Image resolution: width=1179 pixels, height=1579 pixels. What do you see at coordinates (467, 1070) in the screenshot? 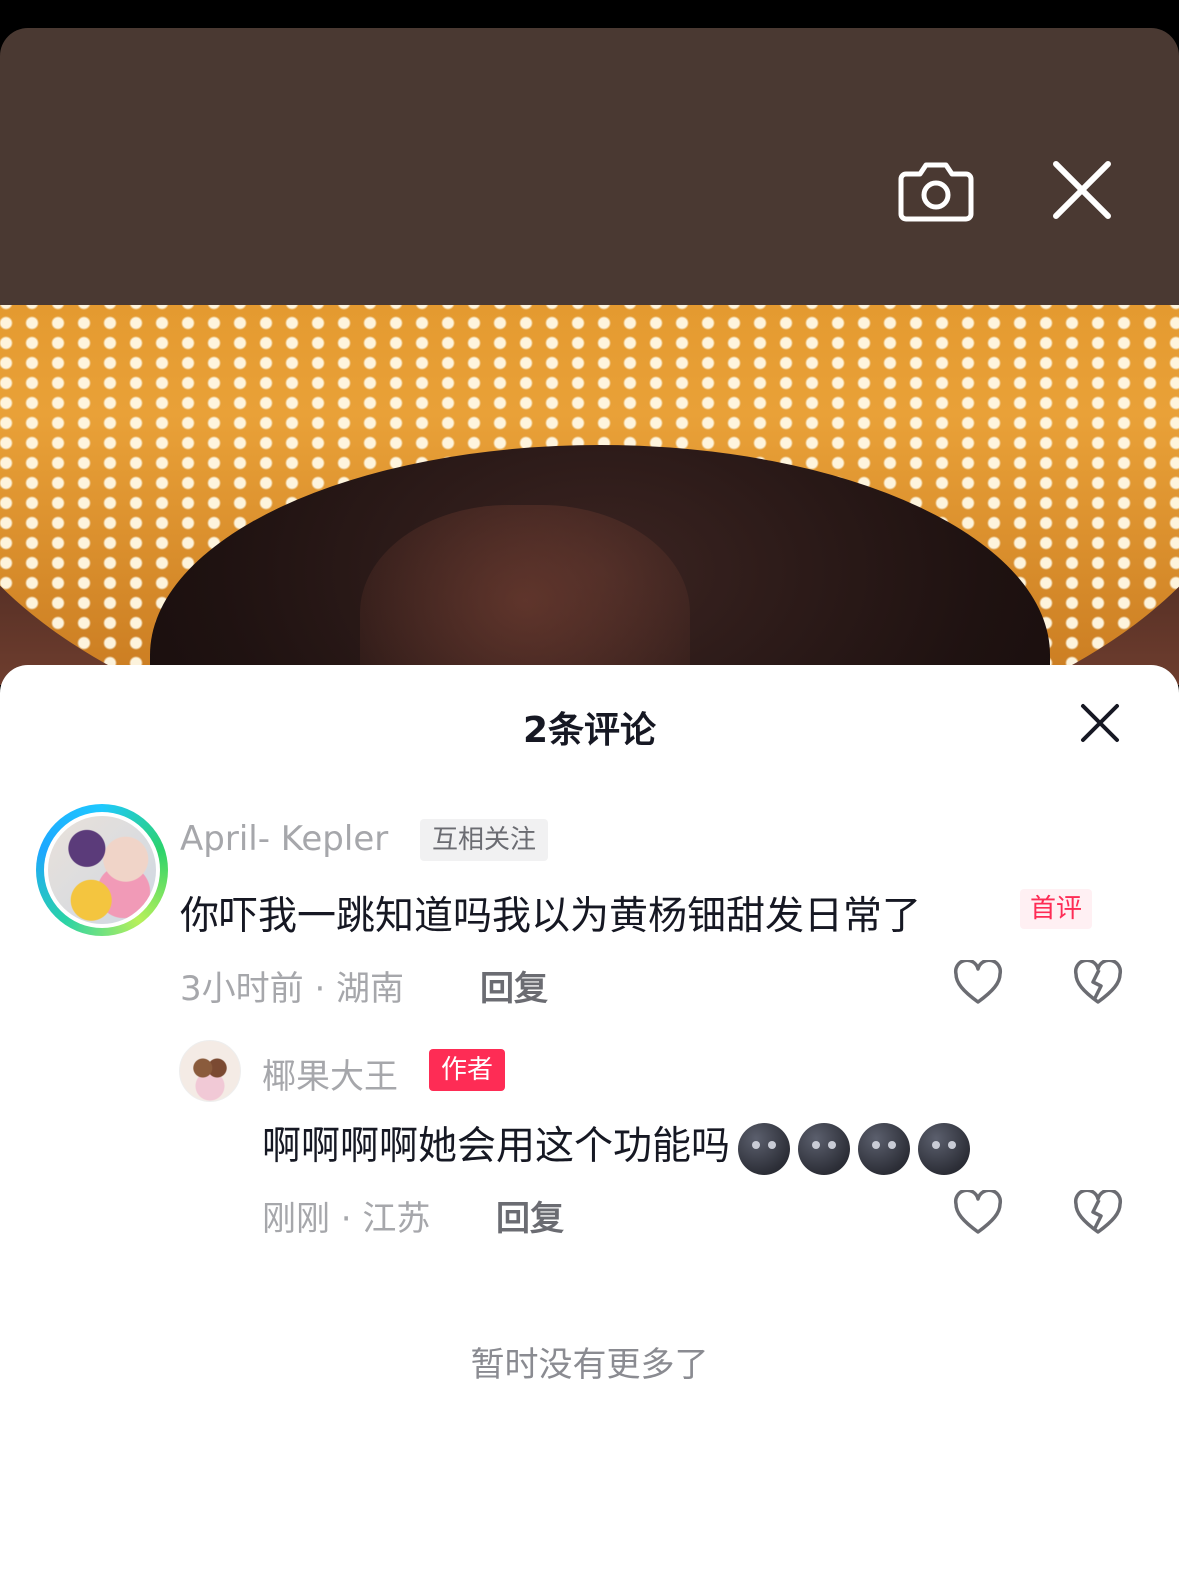
I see `author-tag: 作者` at bounding box center [467, 1070].